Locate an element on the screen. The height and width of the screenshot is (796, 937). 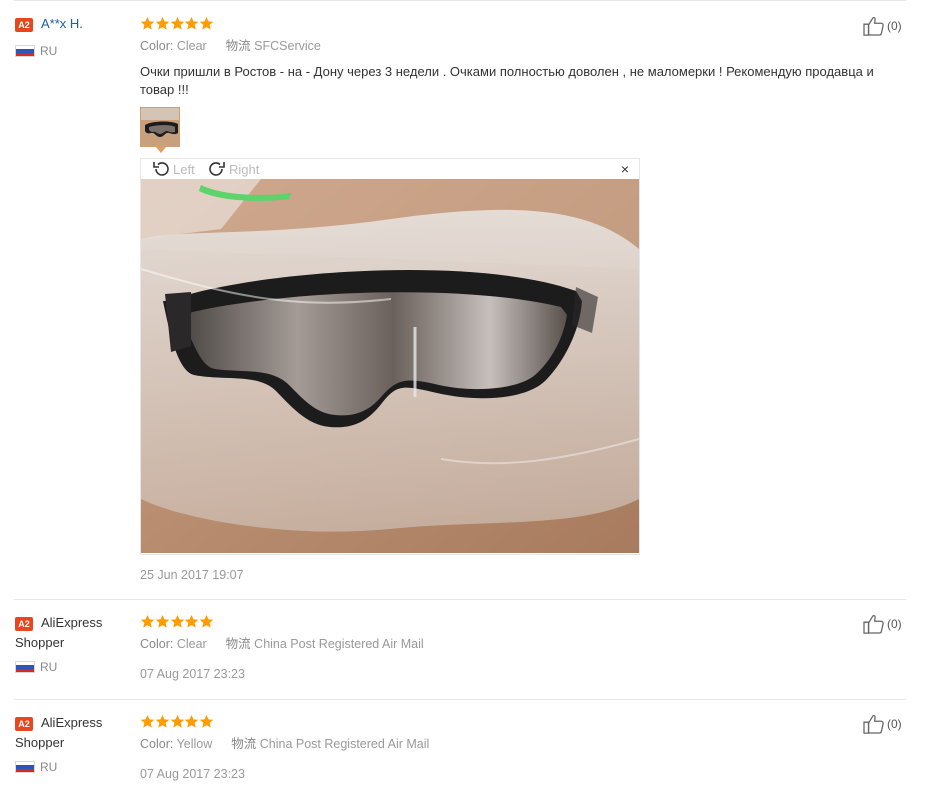
rotate-right-button: Right is located at coordinates (233, 169).